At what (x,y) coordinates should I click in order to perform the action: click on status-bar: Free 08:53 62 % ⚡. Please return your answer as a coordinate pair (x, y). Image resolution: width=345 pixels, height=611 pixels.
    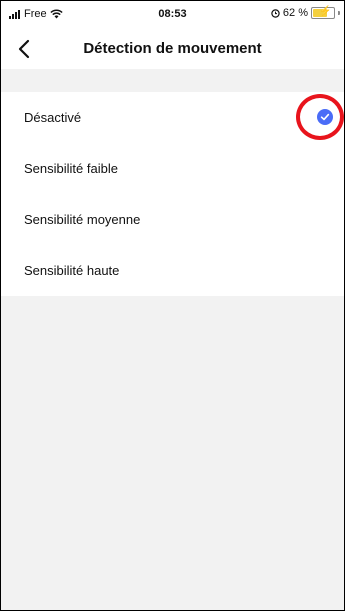
    Looking at the image, I should click on (172, 15).